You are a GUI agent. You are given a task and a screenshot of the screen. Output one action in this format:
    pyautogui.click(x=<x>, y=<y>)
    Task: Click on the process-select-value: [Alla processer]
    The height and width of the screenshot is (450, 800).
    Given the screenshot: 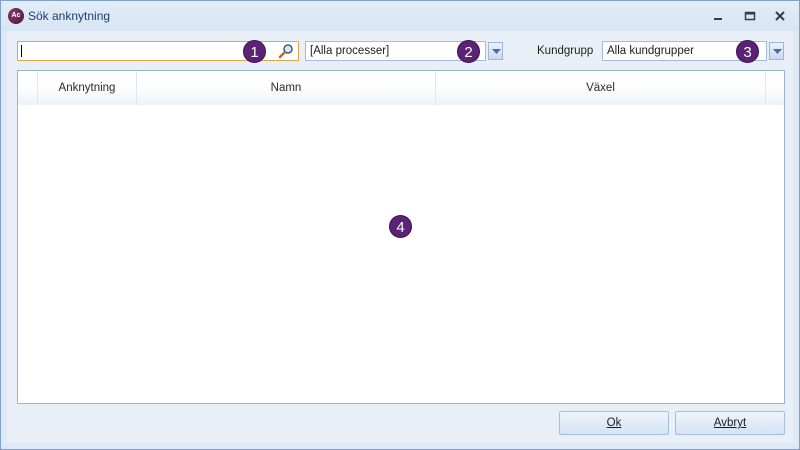 What is the action you would take?
    pyautogui.click(x=350, y=51)
    